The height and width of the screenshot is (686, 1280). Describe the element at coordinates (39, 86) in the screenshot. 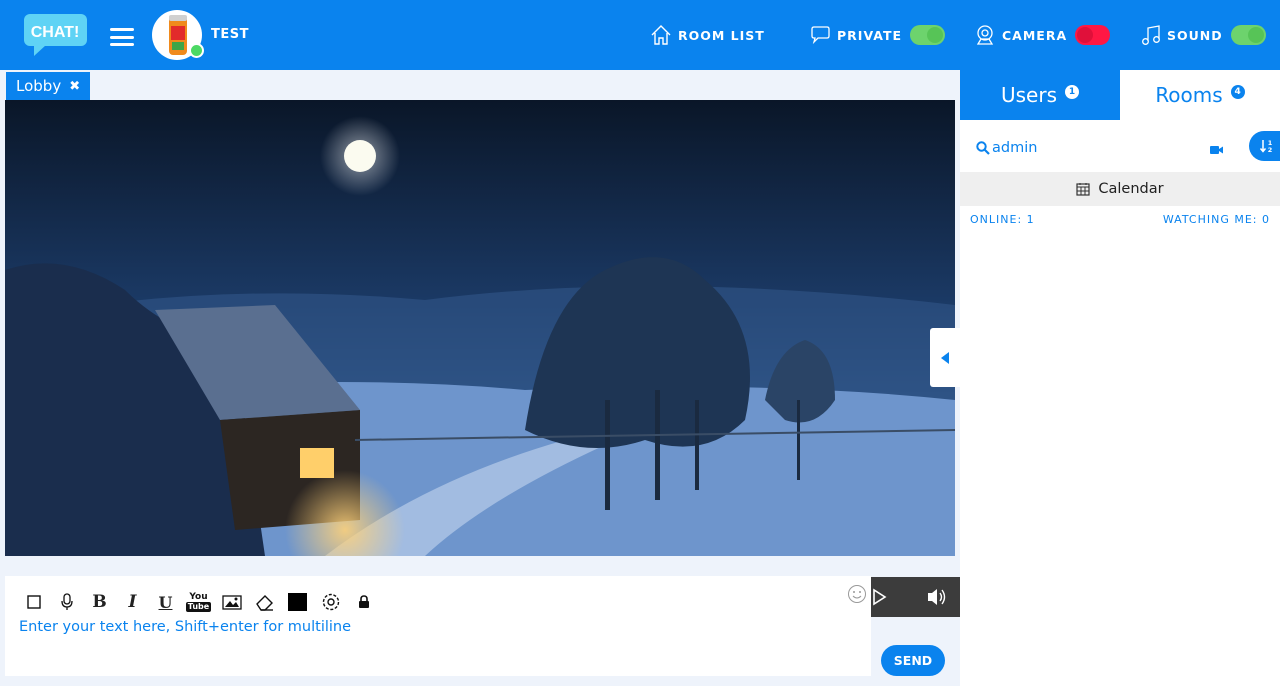

I see `room-tab-label: Lobby` at that location.